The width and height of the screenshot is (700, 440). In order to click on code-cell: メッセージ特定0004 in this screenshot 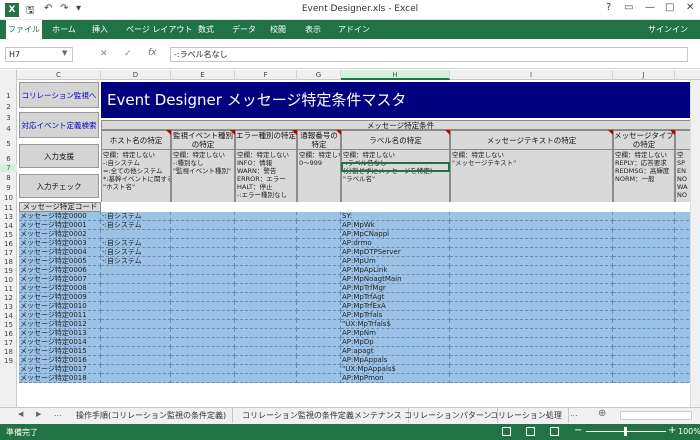, I will do `click(60, 252)`.